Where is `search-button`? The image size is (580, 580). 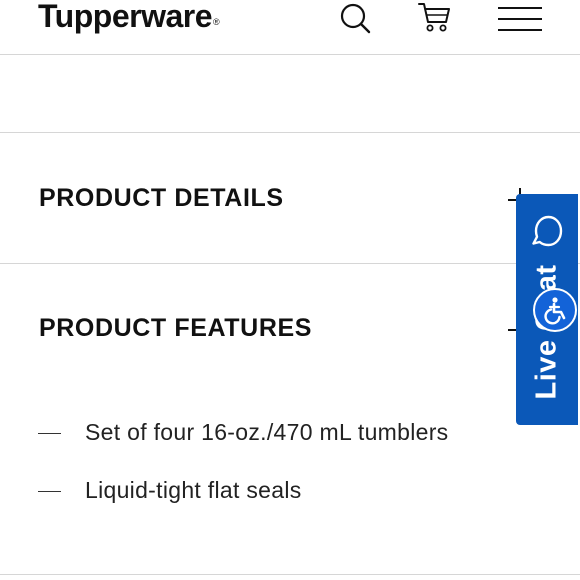
search-button is located at coordinates (355, 19).